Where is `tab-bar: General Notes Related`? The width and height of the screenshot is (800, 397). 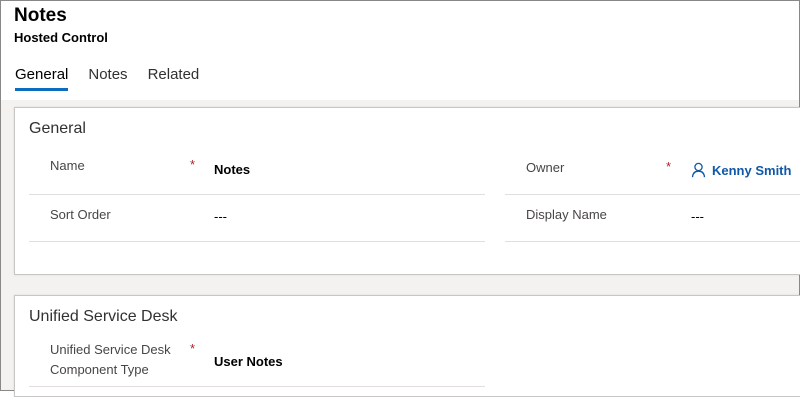
tab-bar: General Notes Related is located at coordinates (107, 78).